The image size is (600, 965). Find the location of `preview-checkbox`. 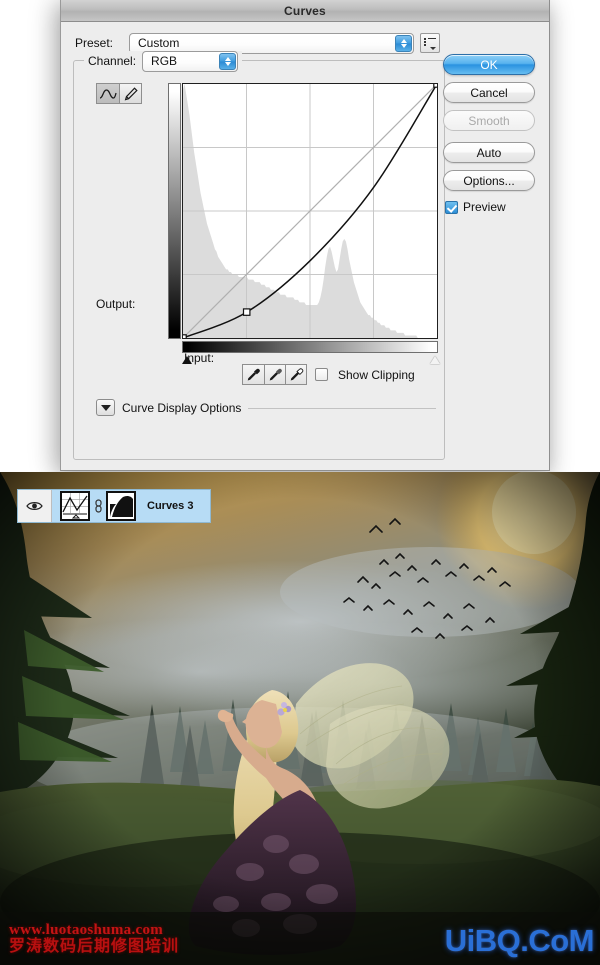

preview-checkbox is located at coordinates (451, 207).